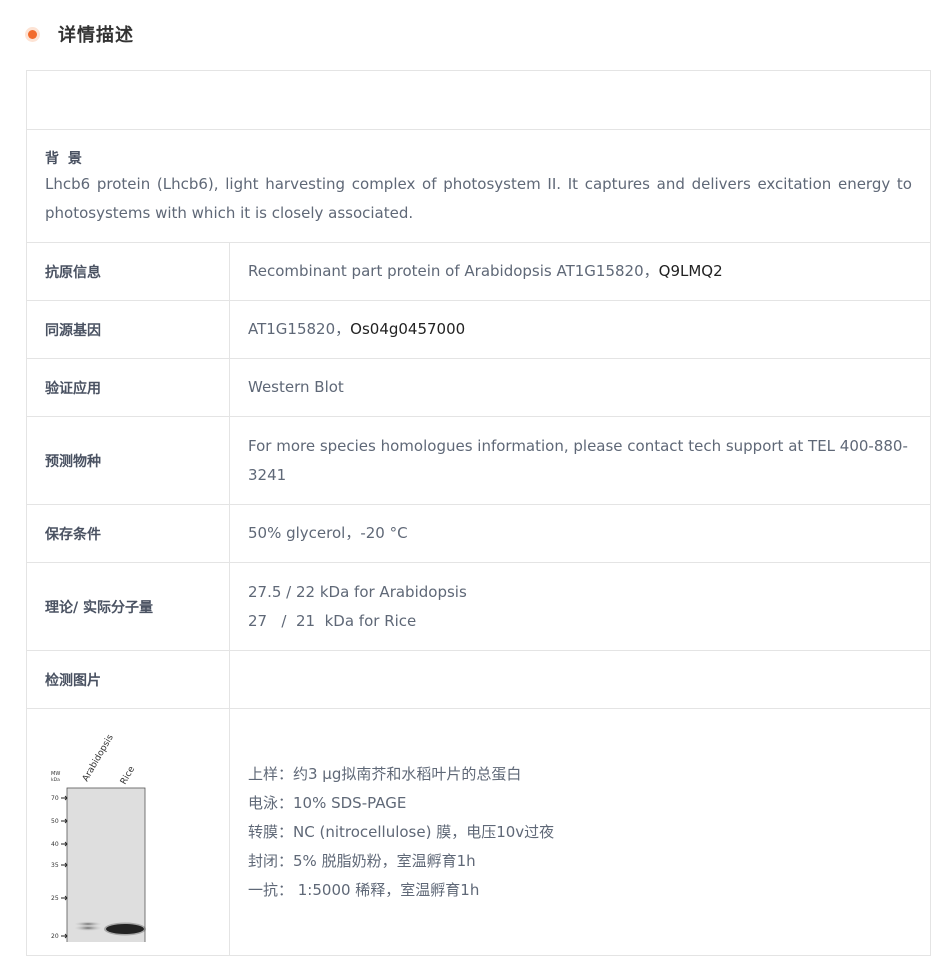 This screenshot has height=970, width=945. I want to click on section-header: 详情描述, so click(80, 34).